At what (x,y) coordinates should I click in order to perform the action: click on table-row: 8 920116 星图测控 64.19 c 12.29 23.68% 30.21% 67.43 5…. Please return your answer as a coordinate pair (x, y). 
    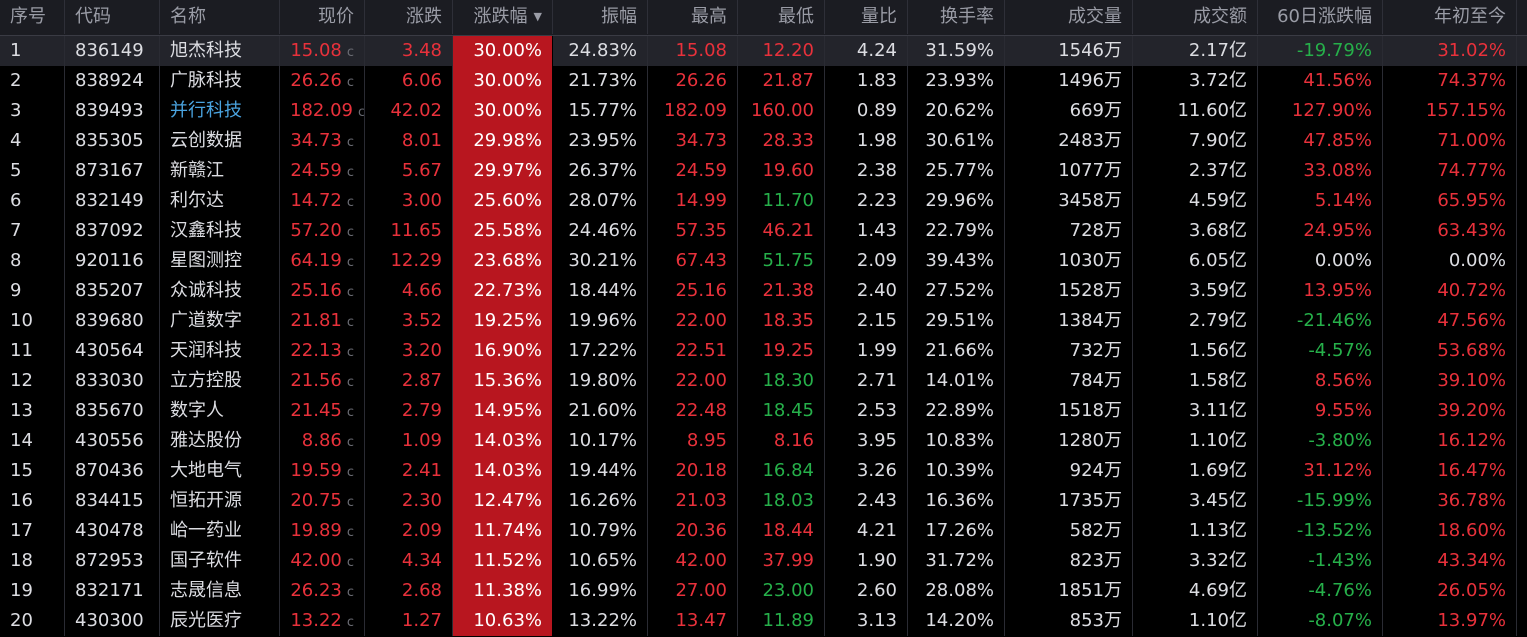
    Looking at the image, I should click on (763, 261).